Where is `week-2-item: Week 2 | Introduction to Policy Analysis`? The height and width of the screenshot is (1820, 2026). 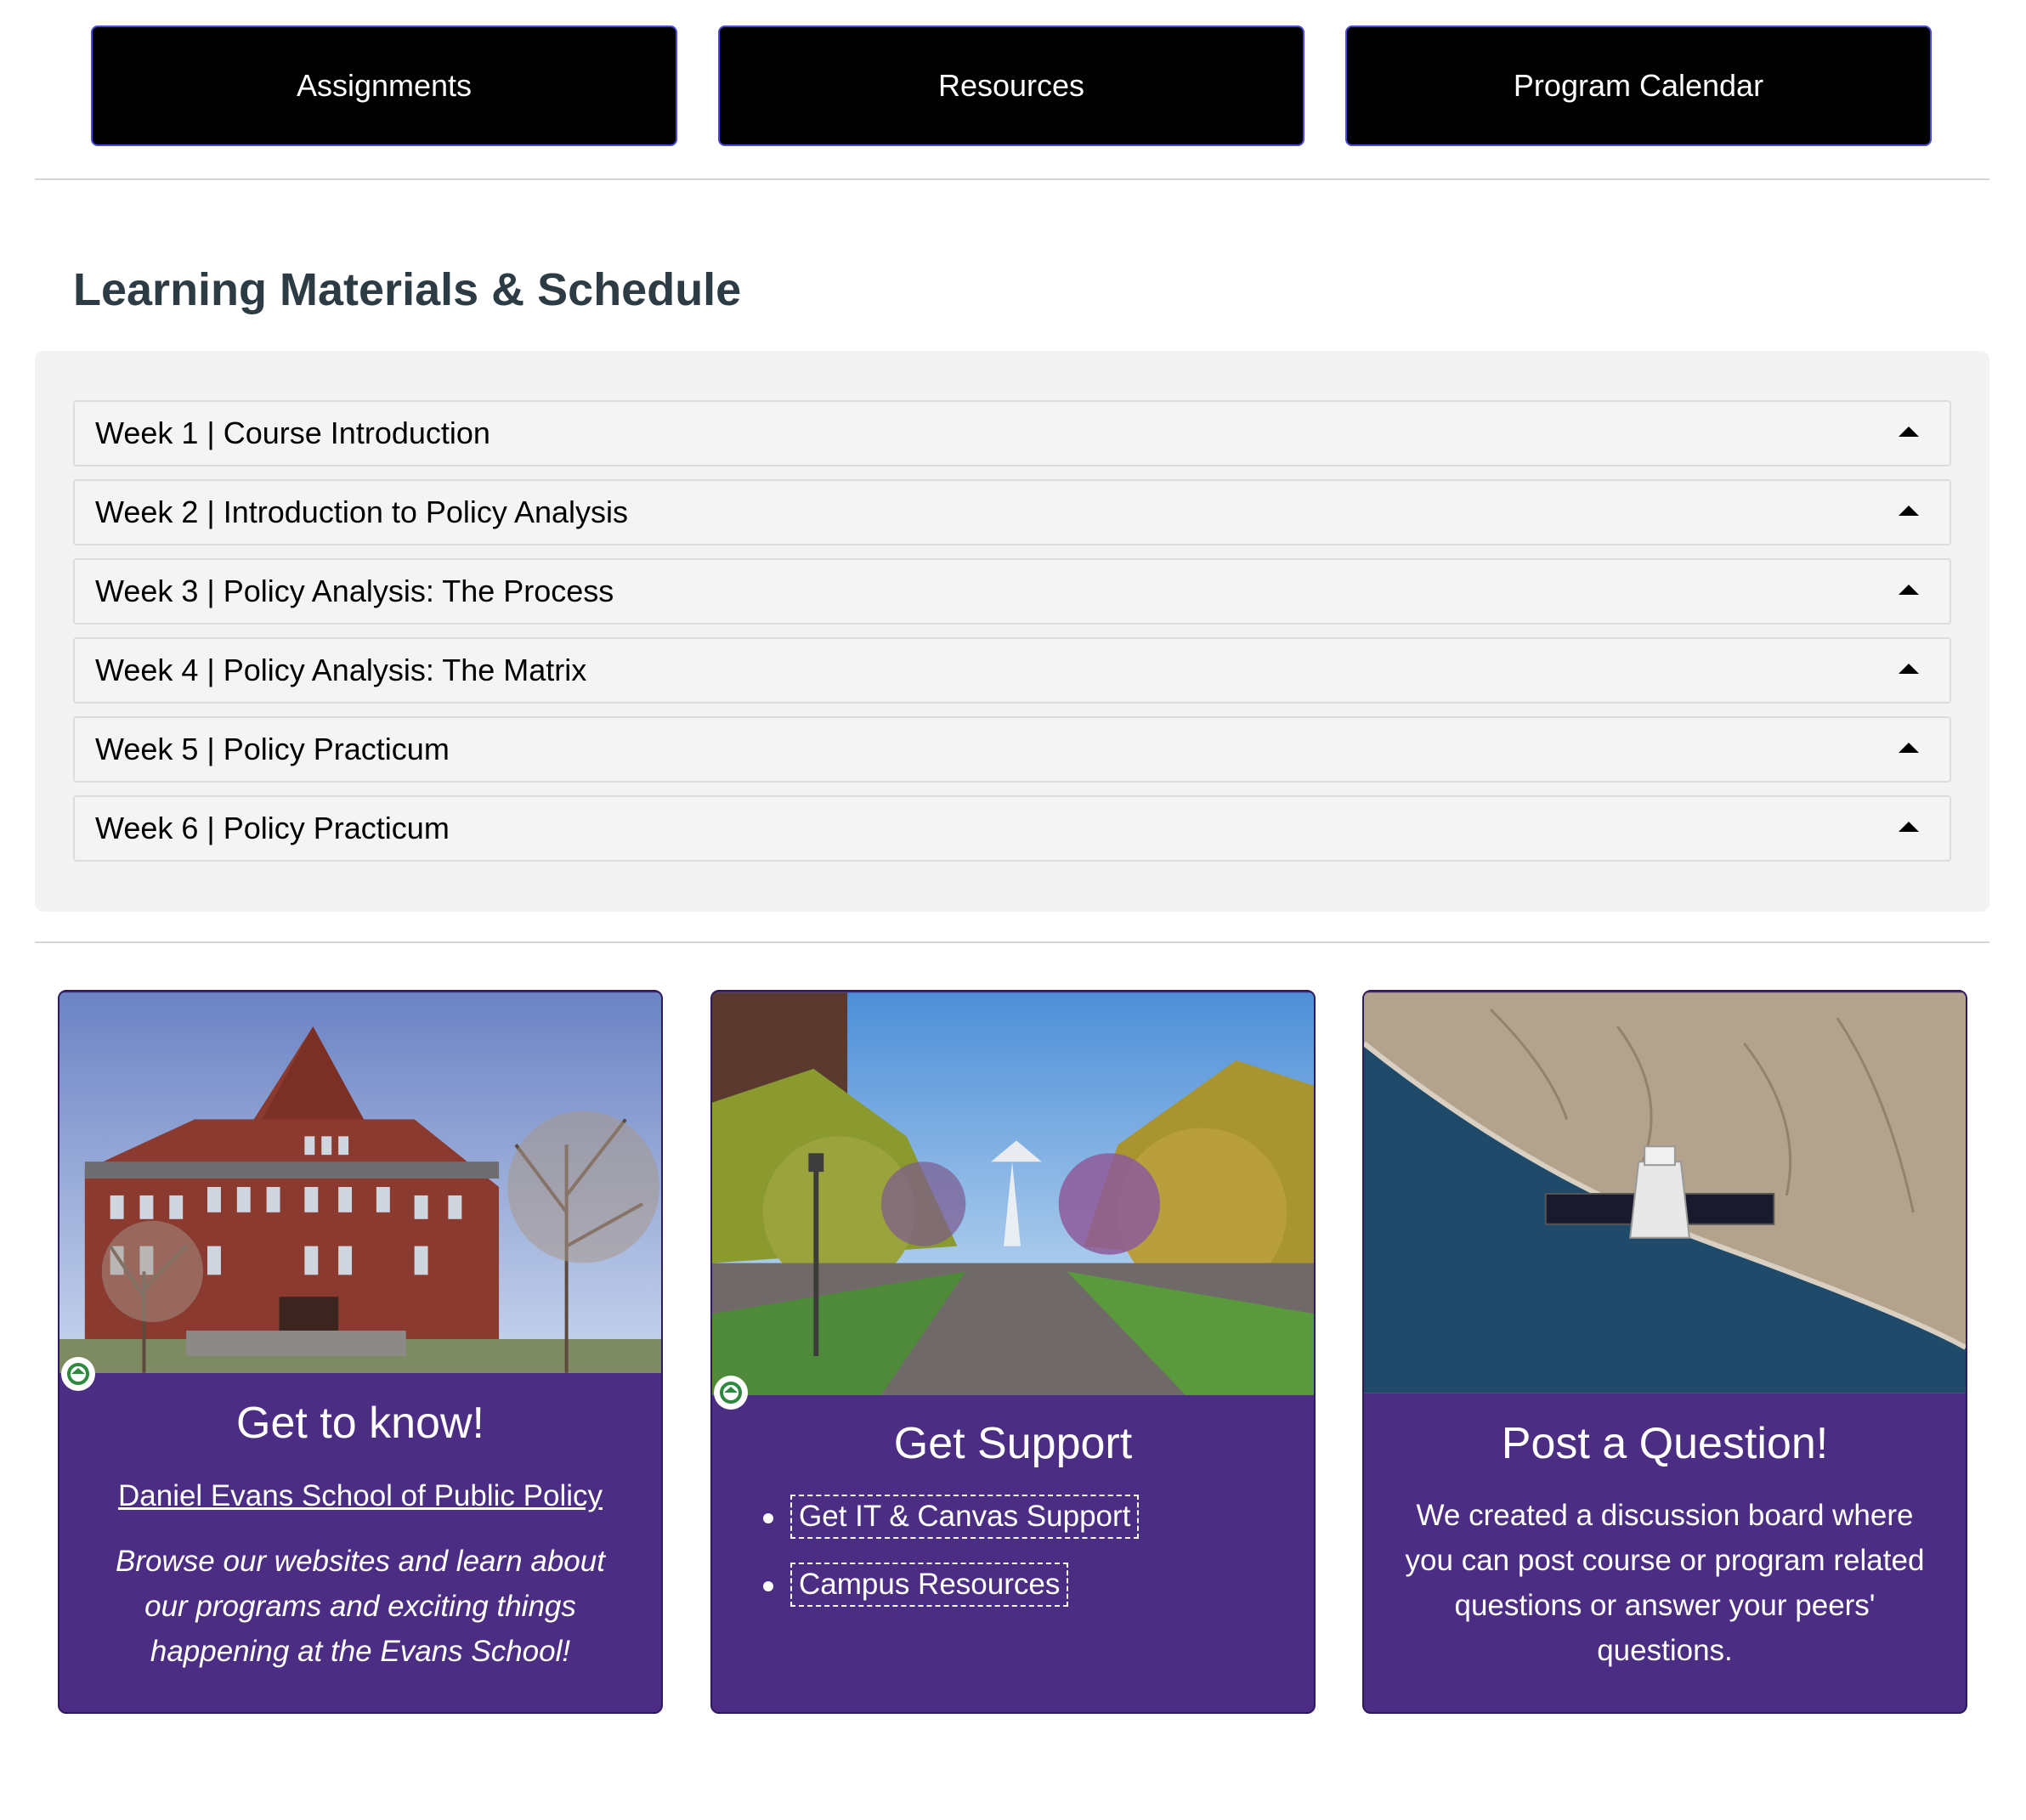
week-2-item: Week 2 | Introduction to Policy Analysis is located at coordinates (1012, 512).